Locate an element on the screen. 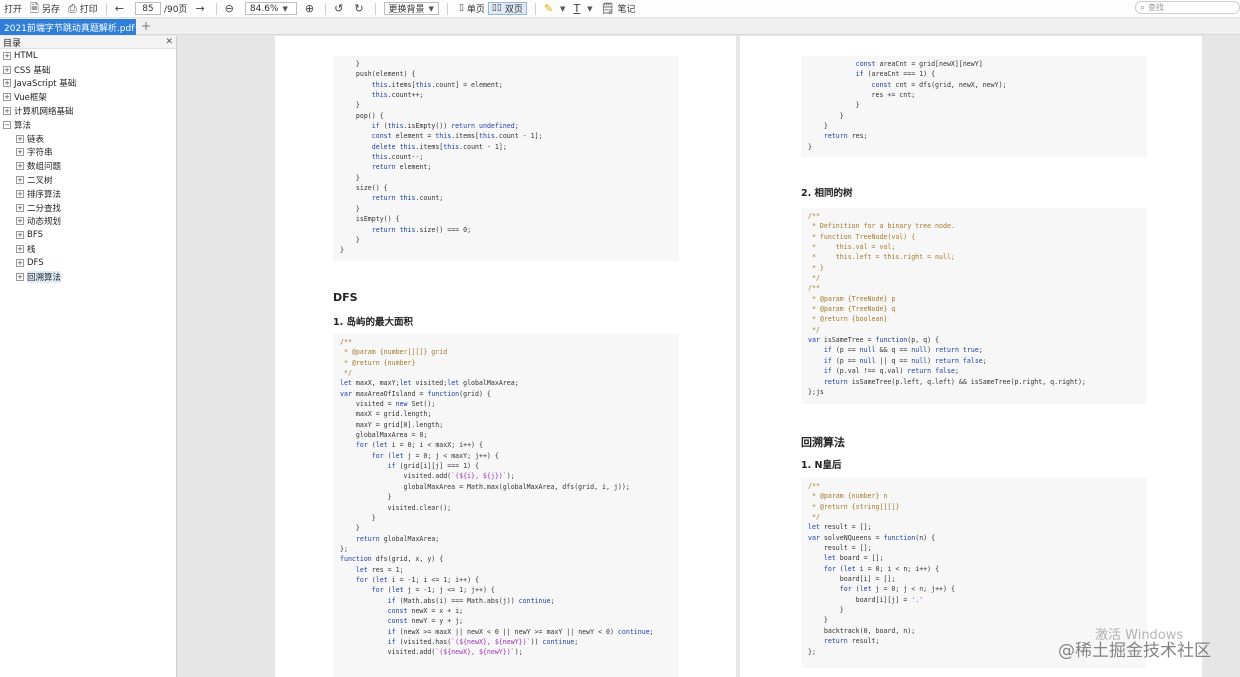 This screenshot has width=1240, height=677. background-dropdown: 更换背景 ▼ is located at coordinates (411, 8).